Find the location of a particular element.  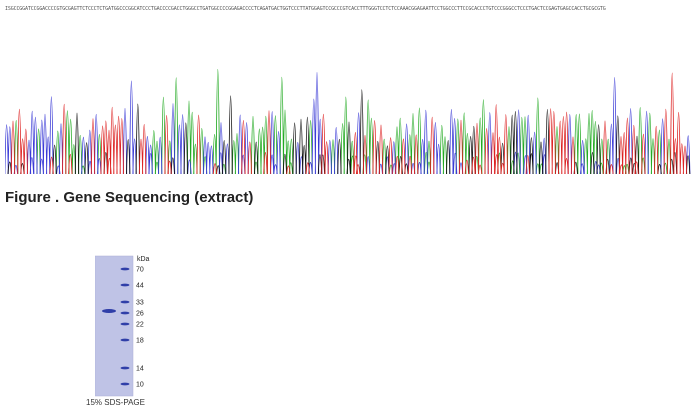

ladder-label: 18 is located at coordinates (140, 341).